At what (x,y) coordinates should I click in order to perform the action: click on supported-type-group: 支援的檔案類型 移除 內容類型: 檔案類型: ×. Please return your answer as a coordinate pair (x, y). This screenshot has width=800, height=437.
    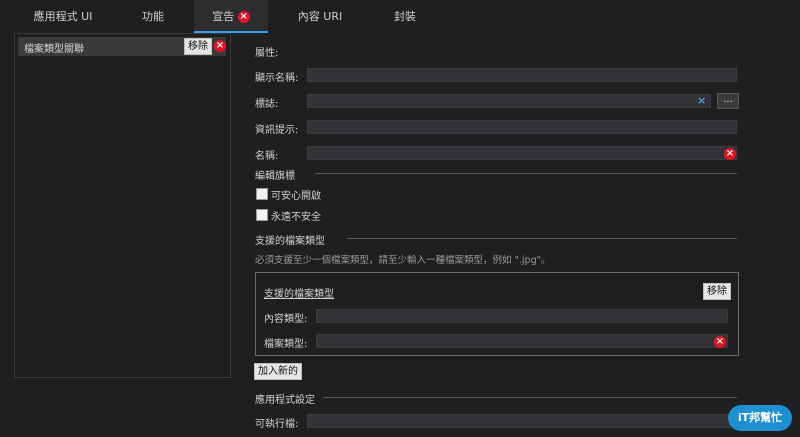
    Looking at the image, I should click on (497, 314).